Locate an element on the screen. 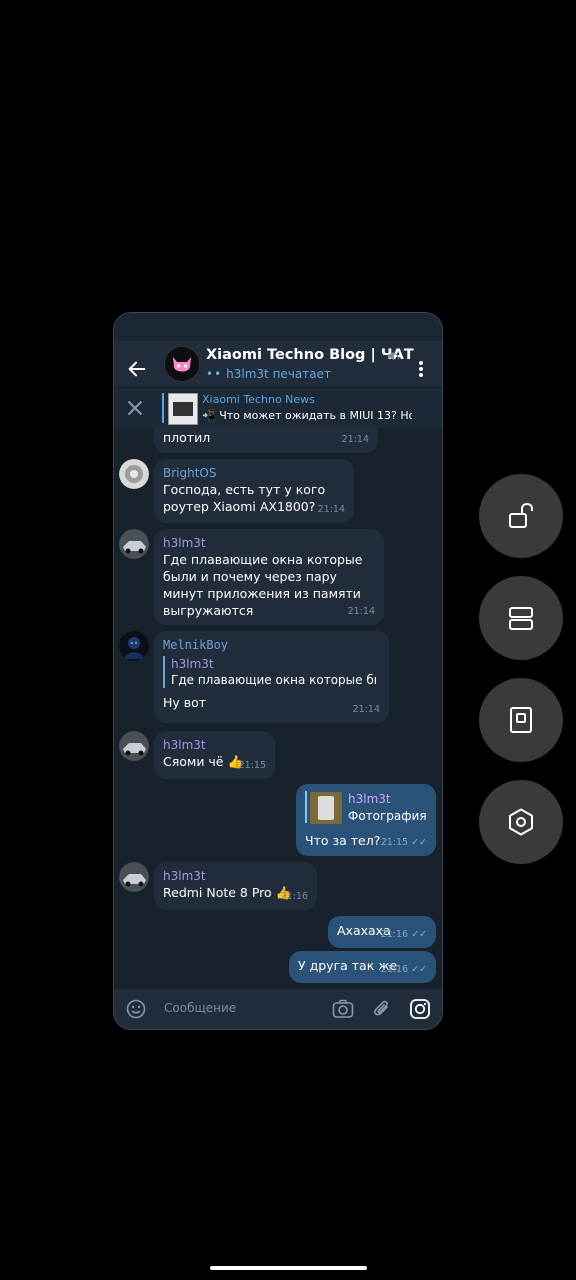  message-input: Сообщение is located at coordinates (200, 1008).